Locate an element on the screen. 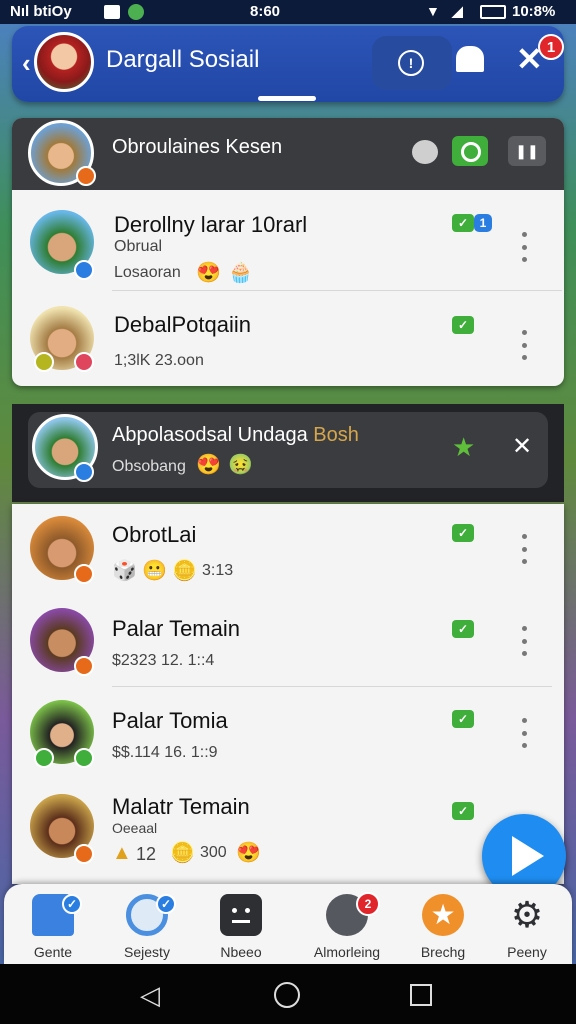 Image resolution: width=576 pixels, height=1024 pixels. home-nav-icon is located at coordinates (287, 995).